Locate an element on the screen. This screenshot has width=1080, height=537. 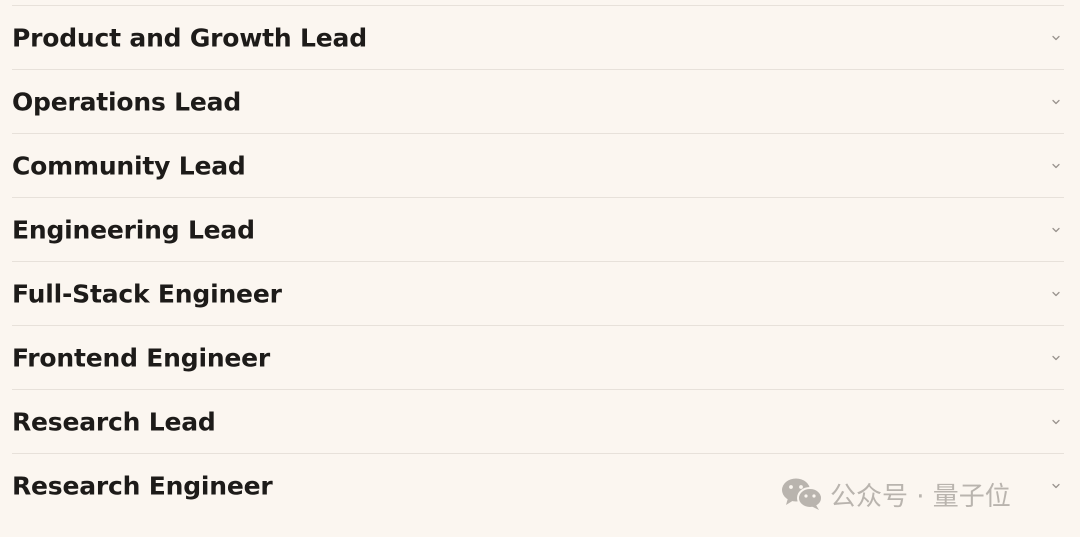
accordion-item-title: Community Lead is located at coordinates (129, 165).